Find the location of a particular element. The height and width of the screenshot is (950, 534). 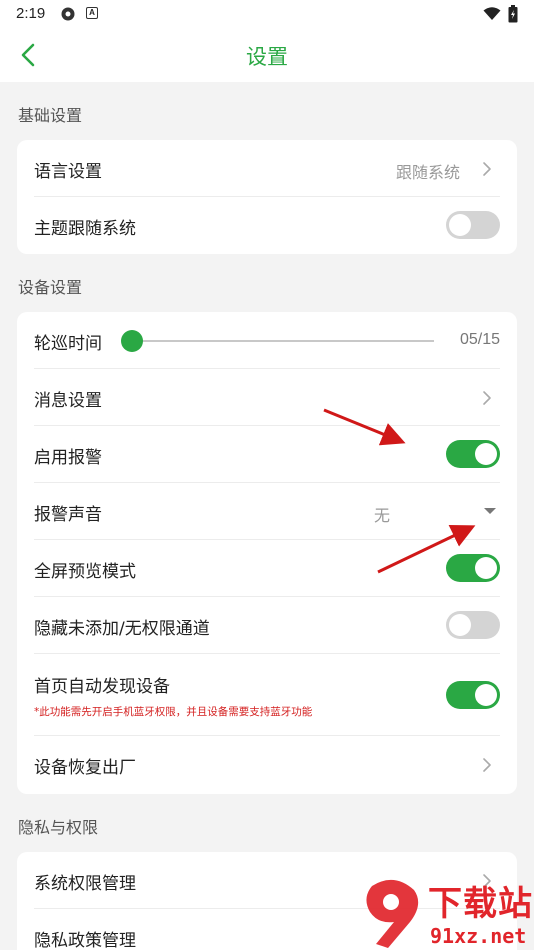

auto-discover-note: *此功能需先开启手机蓝牙权限，并且设备需要支持蓝牙功能 is located at coordinates (173, 712).